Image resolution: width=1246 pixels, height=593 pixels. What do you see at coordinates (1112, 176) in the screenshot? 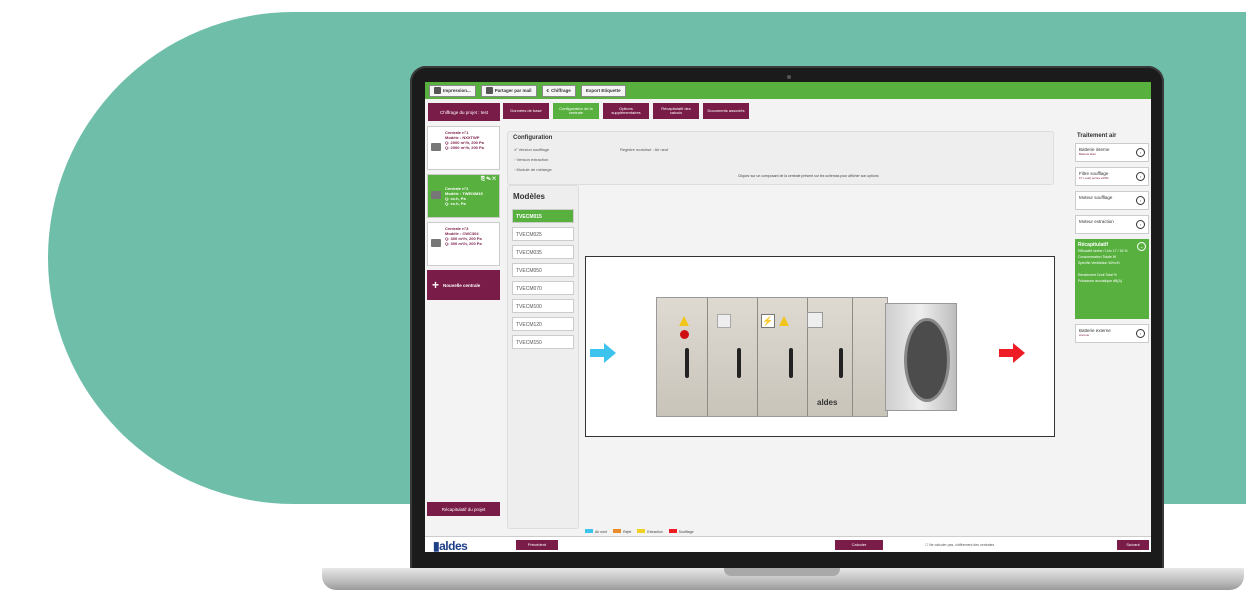
I see `filtre-soufflage-item: Filtre soufflage F7 (+sal) pertes ePM1 ›` at bounding box center [1112, 176].